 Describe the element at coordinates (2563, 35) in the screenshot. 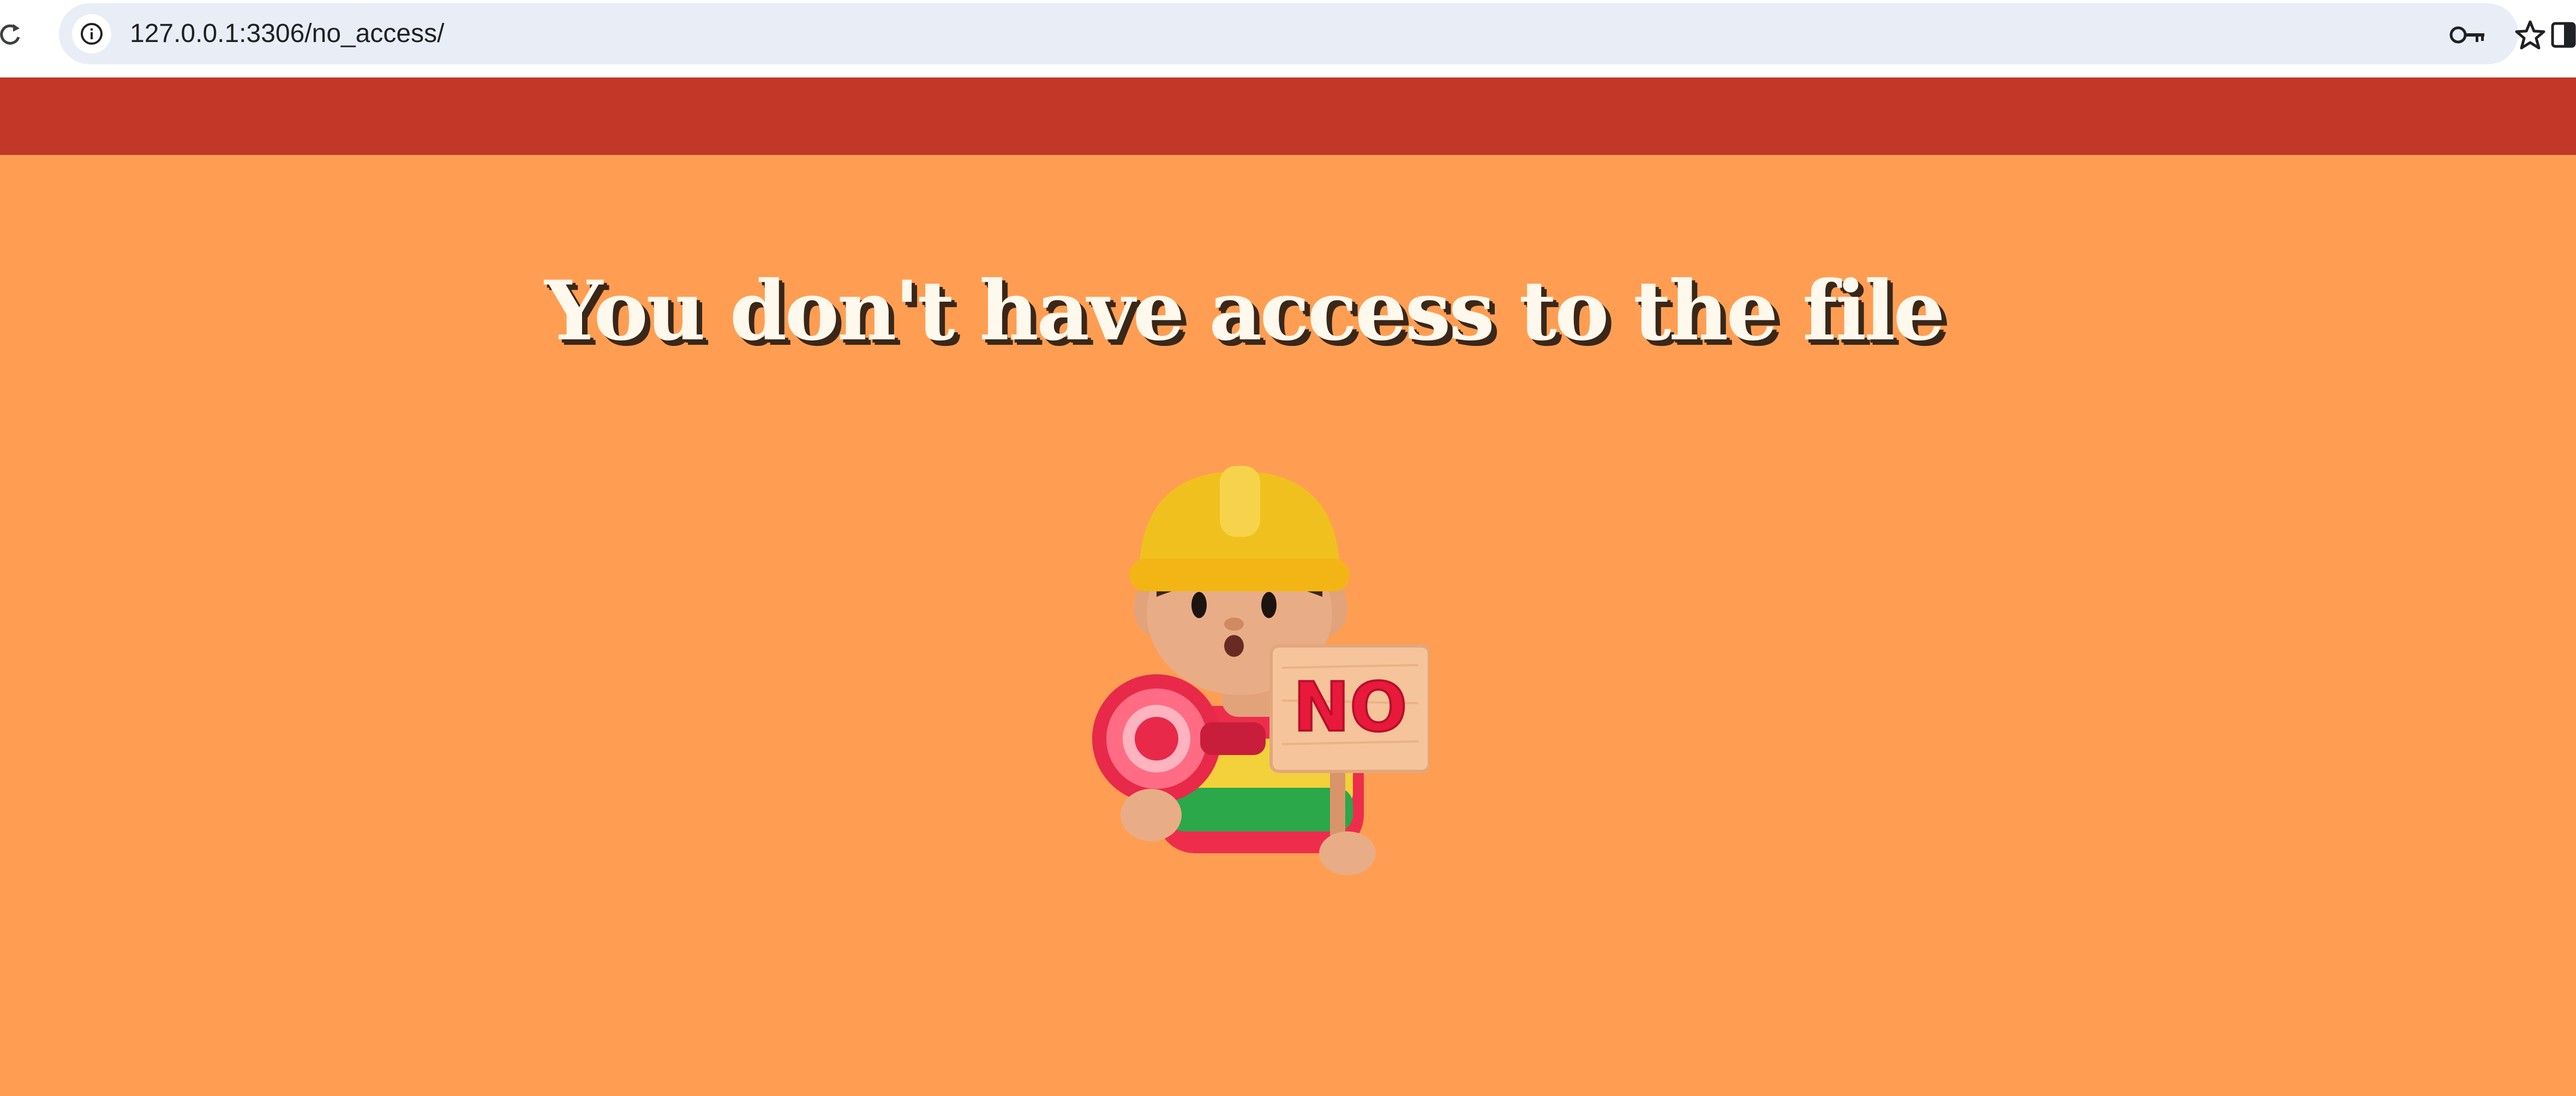

I see `side-panel-icon` at that location.